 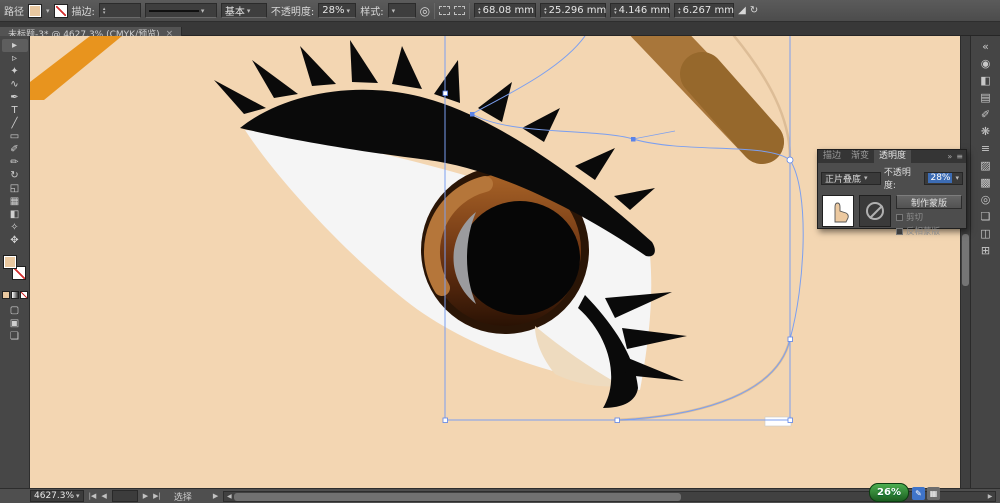 I want to click on align-vertical-icon, so click(x=460, y=10).